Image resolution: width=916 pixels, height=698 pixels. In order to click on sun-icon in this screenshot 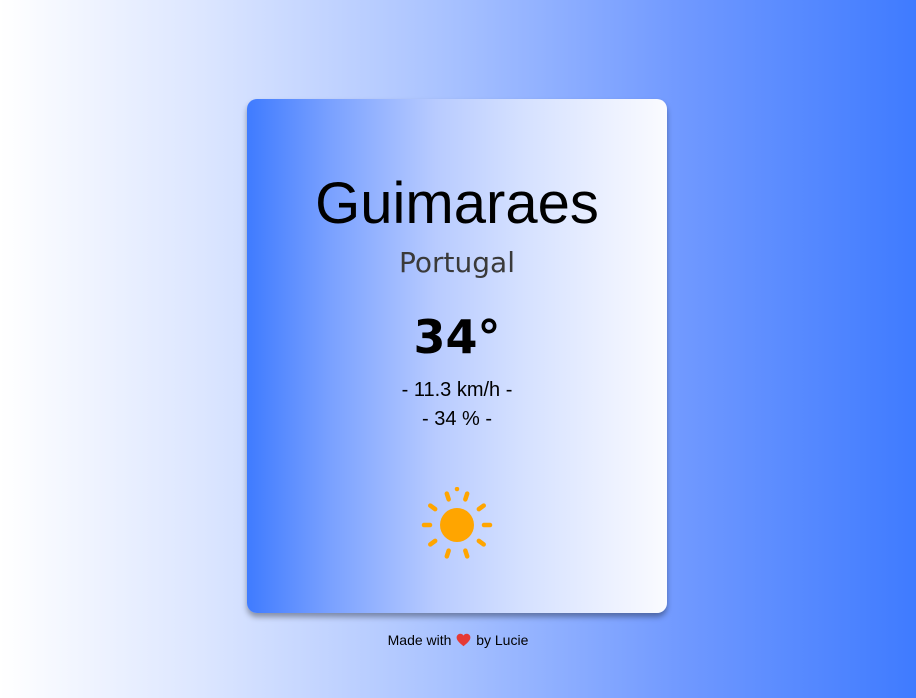, I will do `click(457, 524)`.